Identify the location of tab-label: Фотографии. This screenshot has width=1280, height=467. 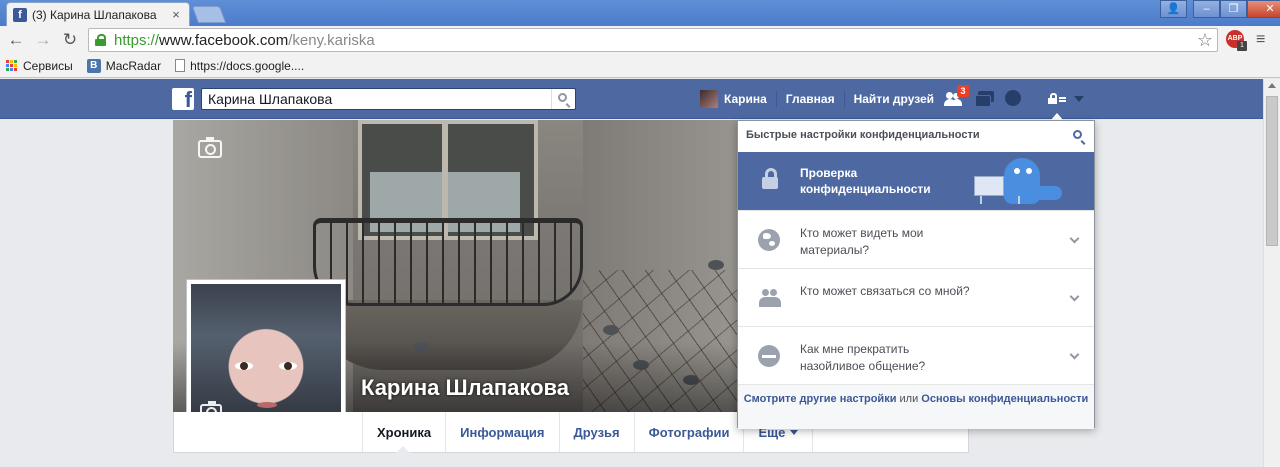
(689, 432).